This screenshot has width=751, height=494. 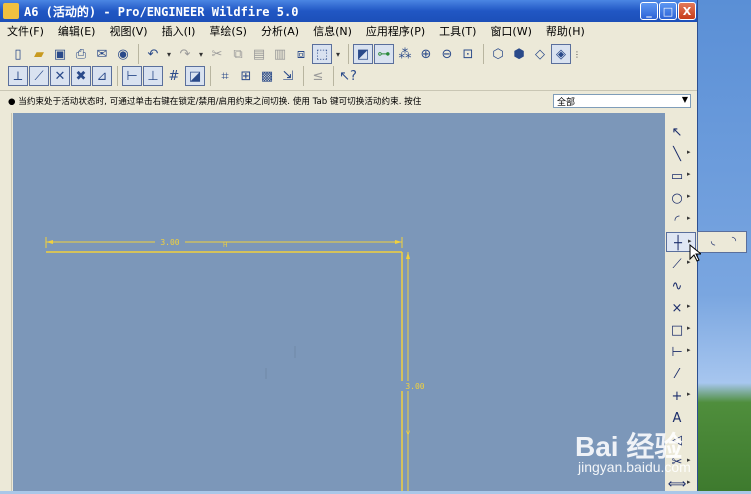 I want to click on undo-icon: ↶, so click(x=153, y=54).